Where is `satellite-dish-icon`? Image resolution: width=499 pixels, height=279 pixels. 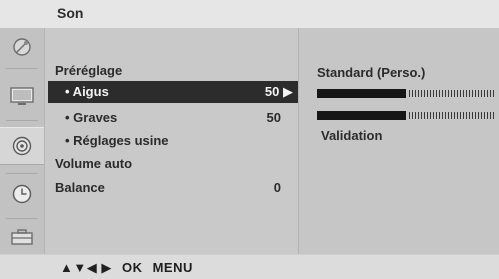
satellite-dish-icon is located at coordinates (22, 47).